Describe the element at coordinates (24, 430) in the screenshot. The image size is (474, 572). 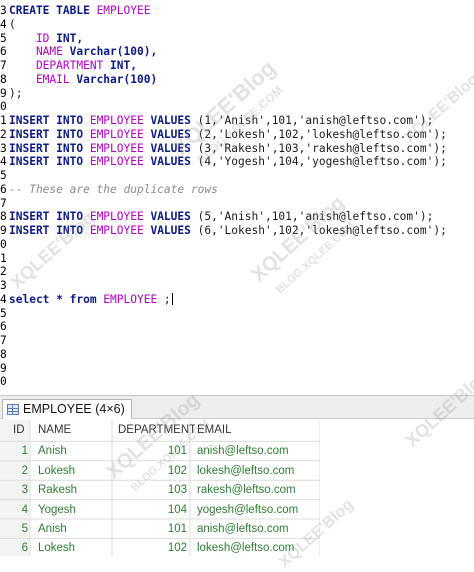
I see `column-header: ID` at that location.